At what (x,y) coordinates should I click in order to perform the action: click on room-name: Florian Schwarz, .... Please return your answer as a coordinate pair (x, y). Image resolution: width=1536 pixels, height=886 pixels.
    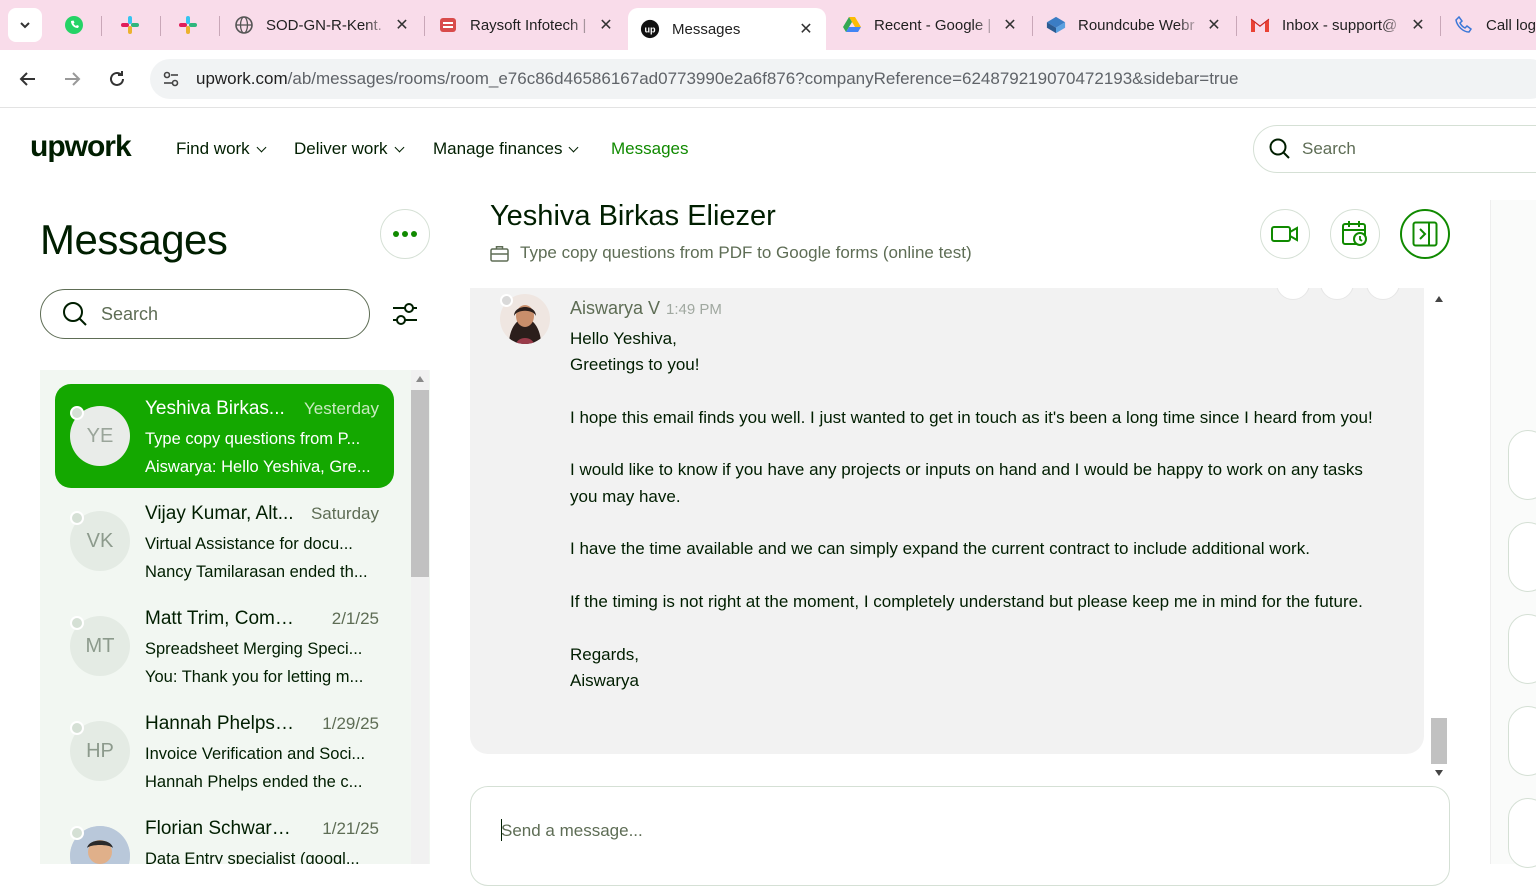
    Looking at the image, I should click on (220, 828).